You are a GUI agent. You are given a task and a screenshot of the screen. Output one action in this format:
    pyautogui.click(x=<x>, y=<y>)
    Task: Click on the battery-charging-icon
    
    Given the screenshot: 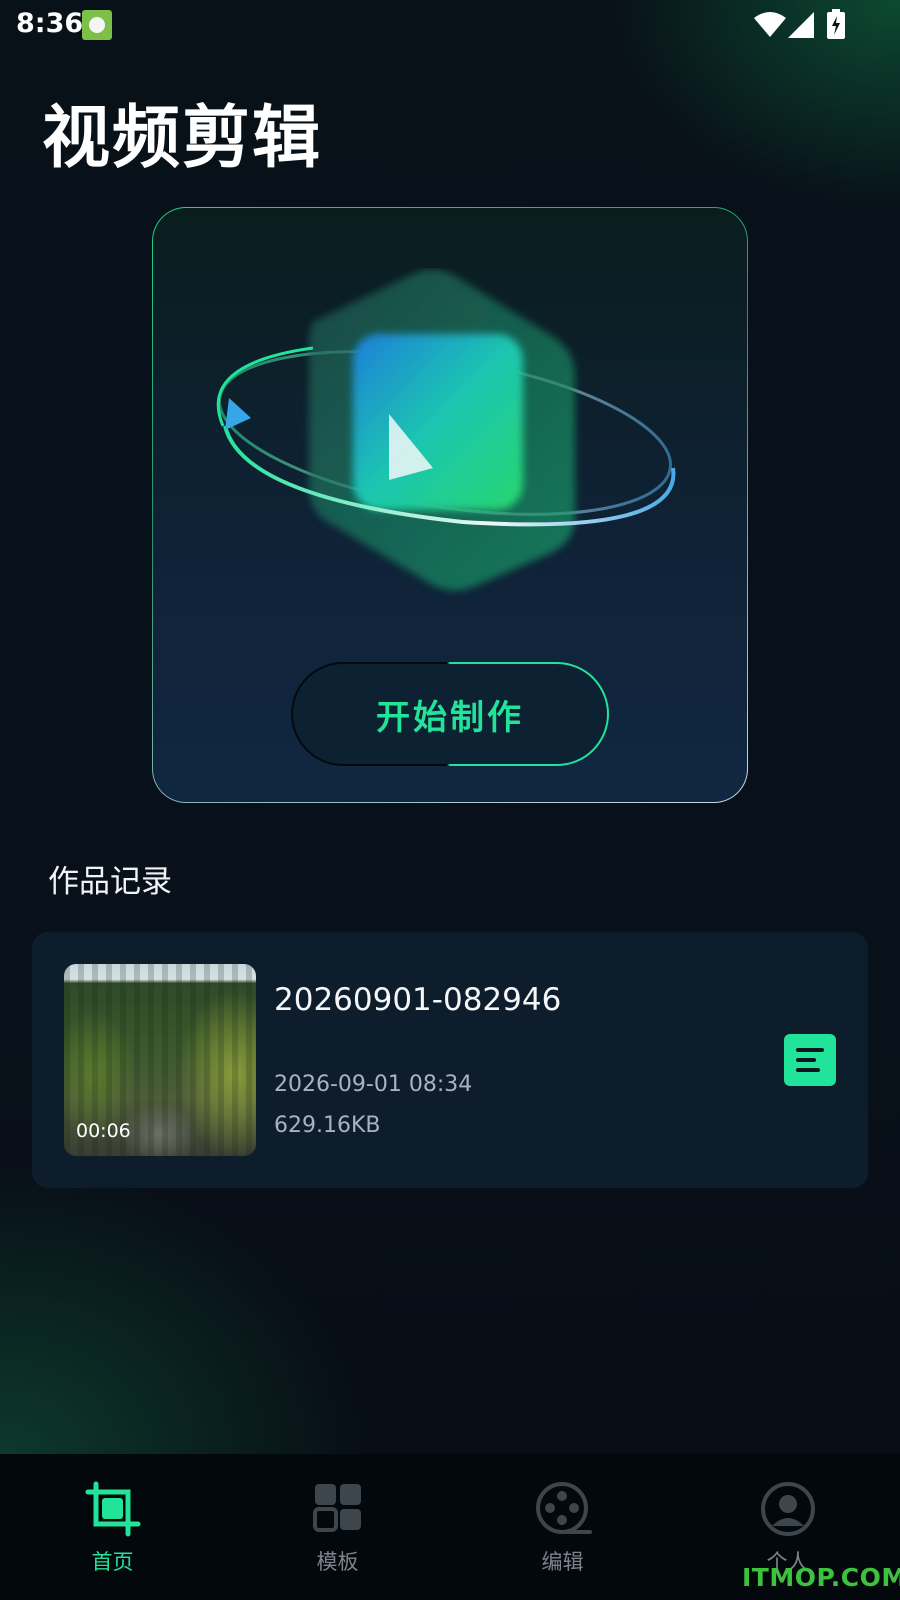 What is the action you would take?
    pyautogui.click(x=836, y=24)
    